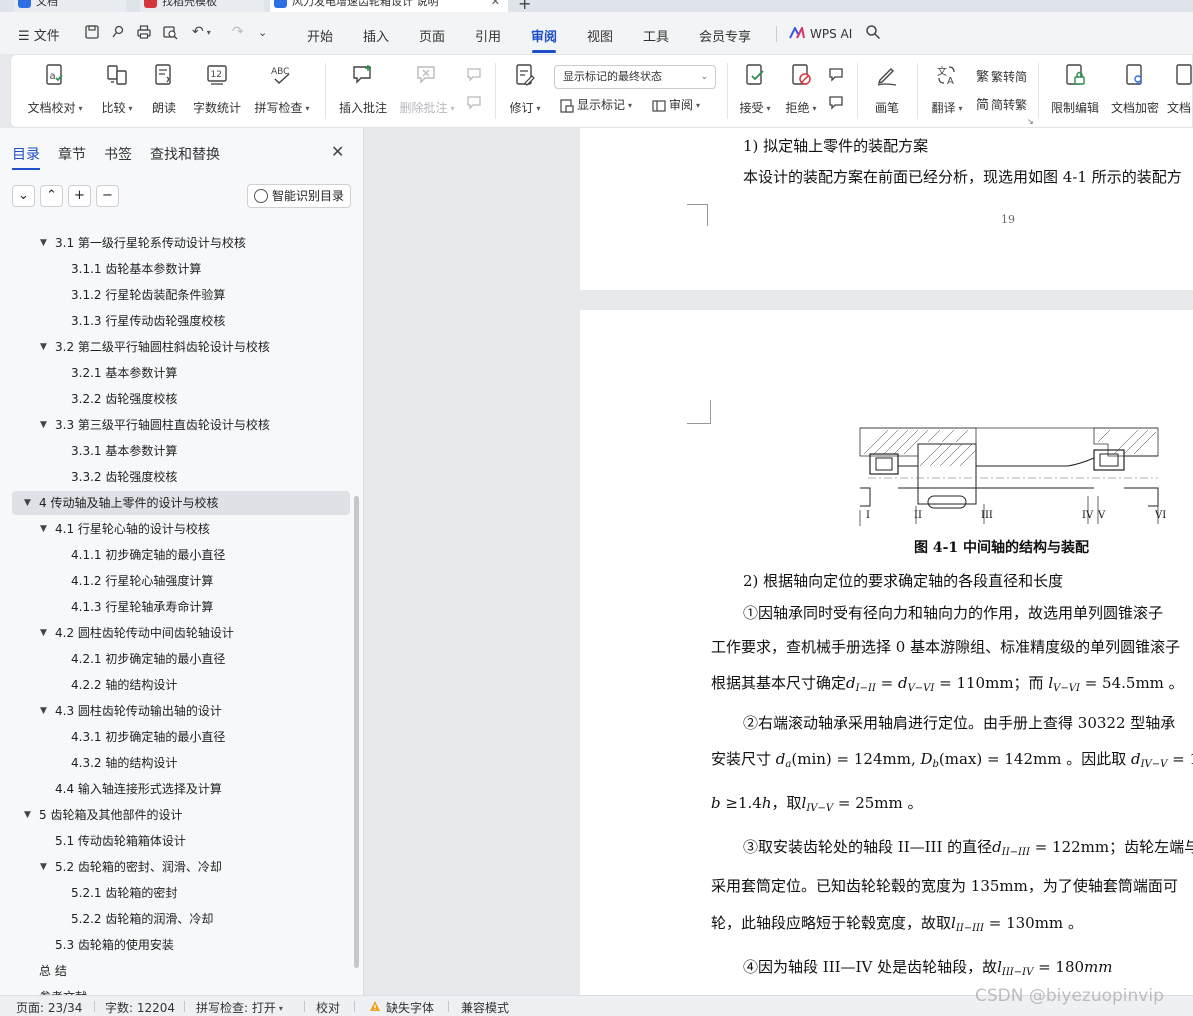 This screenshot has width=1193, height=1016. I want to click on quick-access-more-icon: ⌄, so click(262, 32).